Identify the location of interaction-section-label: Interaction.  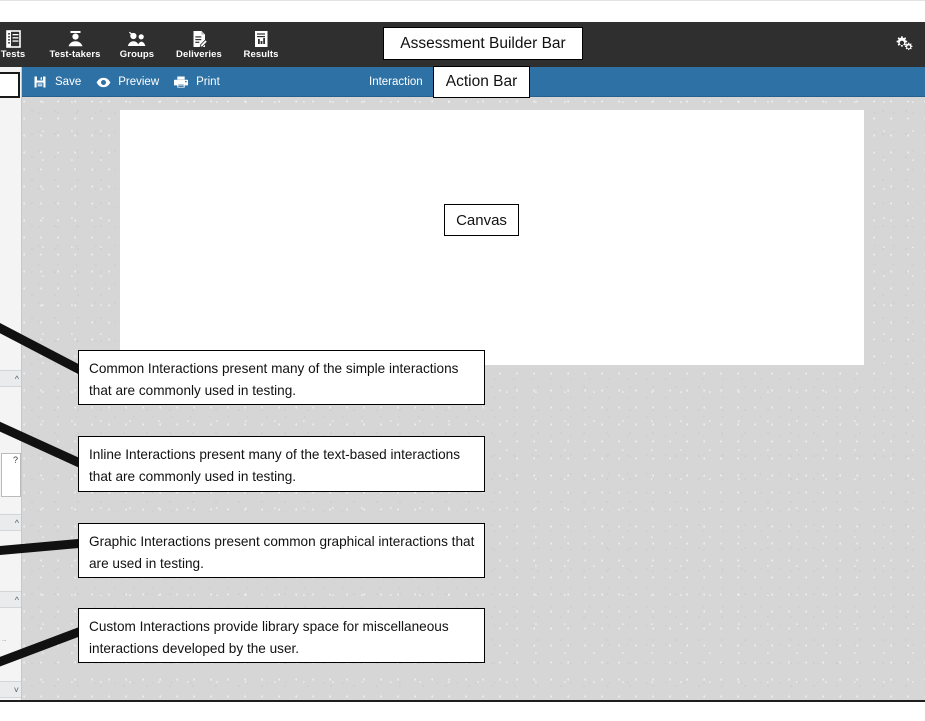
(396, 82).